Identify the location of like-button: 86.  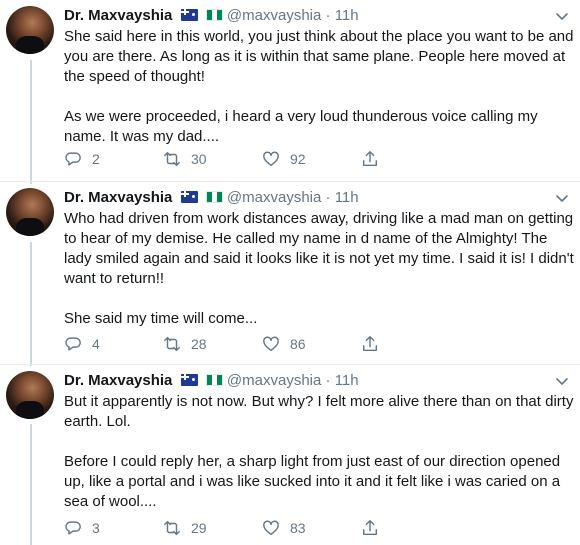
(284, 344).